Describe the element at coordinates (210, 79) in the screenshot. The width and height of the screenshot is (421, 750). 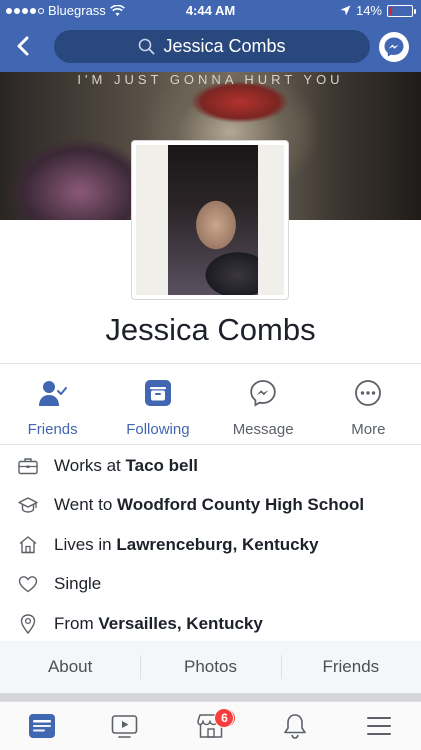
I see `cover-overlay-text: I'M JUST GONNA HURT YOU` at that location.